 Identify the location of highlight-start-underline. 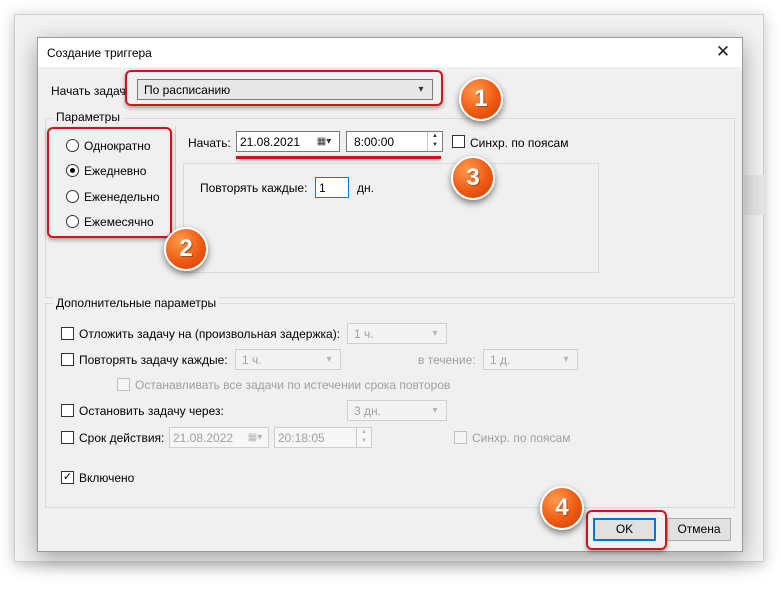
(338, 157).